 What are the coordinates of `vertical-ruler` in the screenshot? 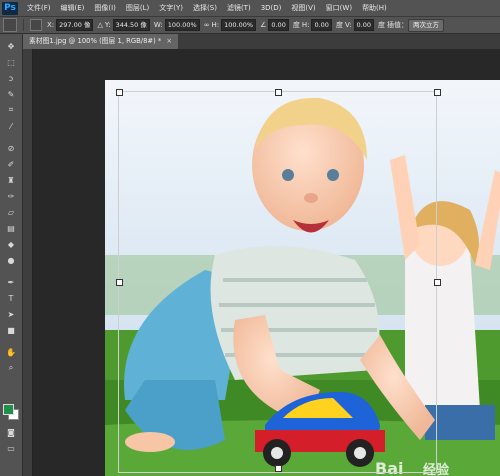 It's located at (28, 262).